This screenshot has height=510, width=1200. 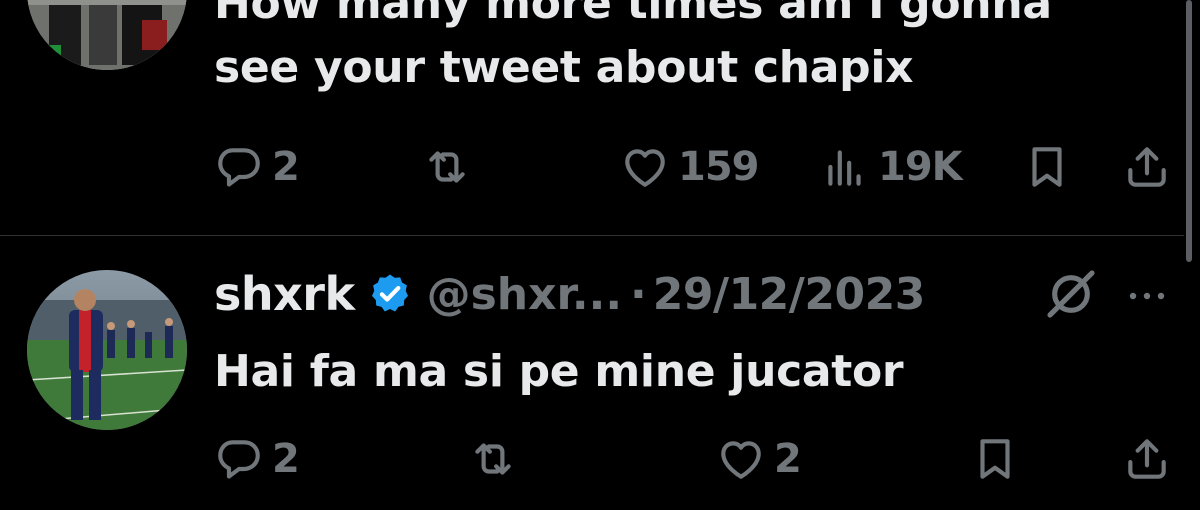 What do you see at coordinates (633, 14) in the screenshot?
I see `tweet-text-line: How many more times am I gonna` at bounding box center [633, 14].